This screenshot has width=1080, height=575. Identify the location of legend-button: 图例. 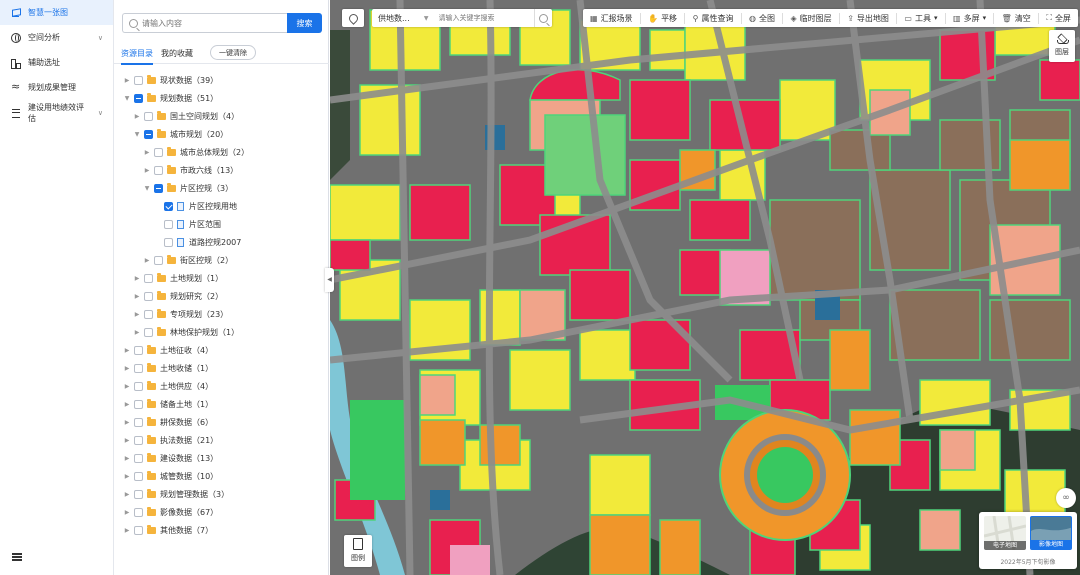
(358, 551).